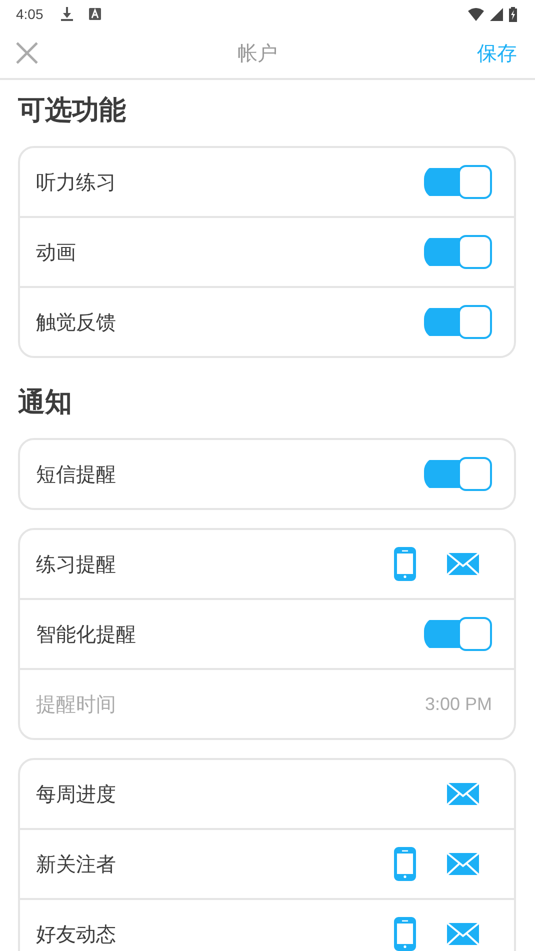 This screenshot has width=535, height=951. I want to click on save-button: 保存, so click(497, 53).